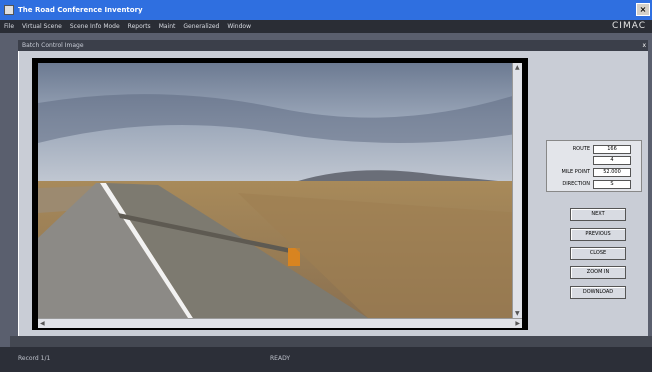  What do you see at coordinates (629, 26) in the screenshot?
I see `brand-logo: CIMAC` at bounding box center [629, 26].